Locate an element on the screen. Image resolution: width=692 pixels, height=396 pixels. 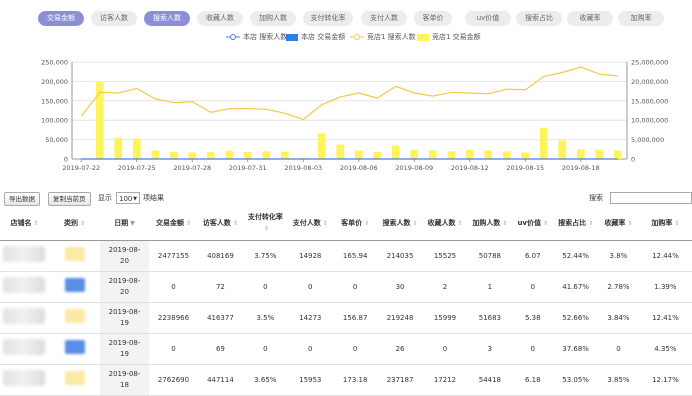
table-cell: 4.35% is located at coordinates (665, 349).